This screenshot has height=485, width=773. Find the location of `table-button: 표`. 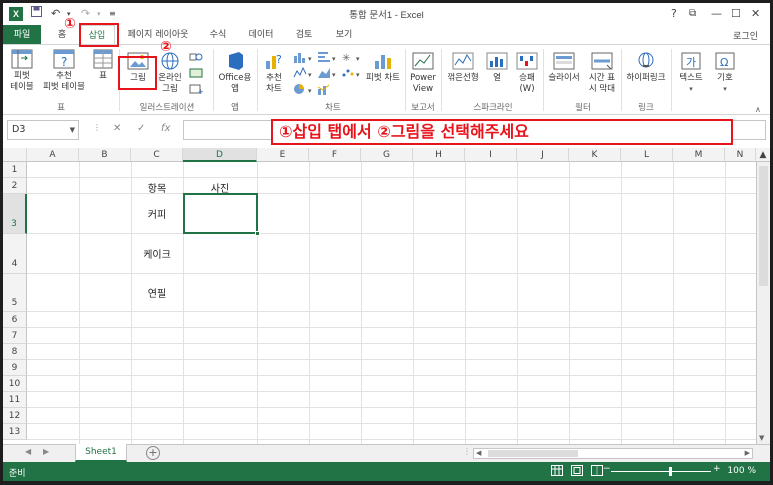

table-button: 표 is located at coordinates (103, 65).